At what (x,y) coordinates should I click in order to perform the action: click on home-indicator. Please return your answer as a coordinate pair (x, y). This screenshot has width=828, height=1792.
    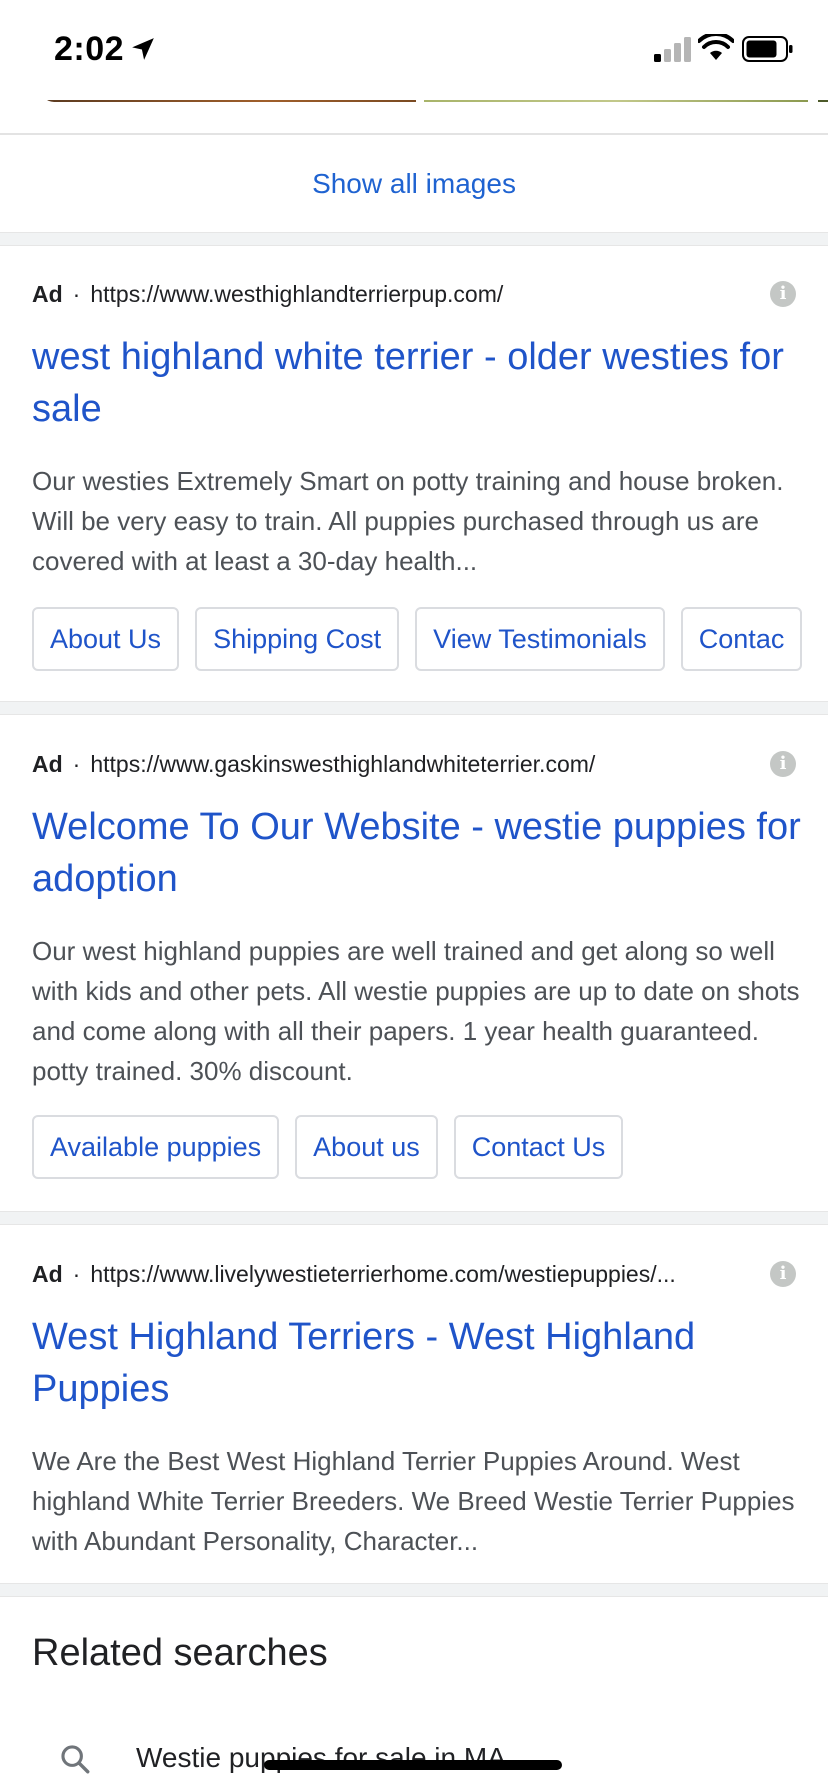
    Looking at the image, I should click on (413, 1765).